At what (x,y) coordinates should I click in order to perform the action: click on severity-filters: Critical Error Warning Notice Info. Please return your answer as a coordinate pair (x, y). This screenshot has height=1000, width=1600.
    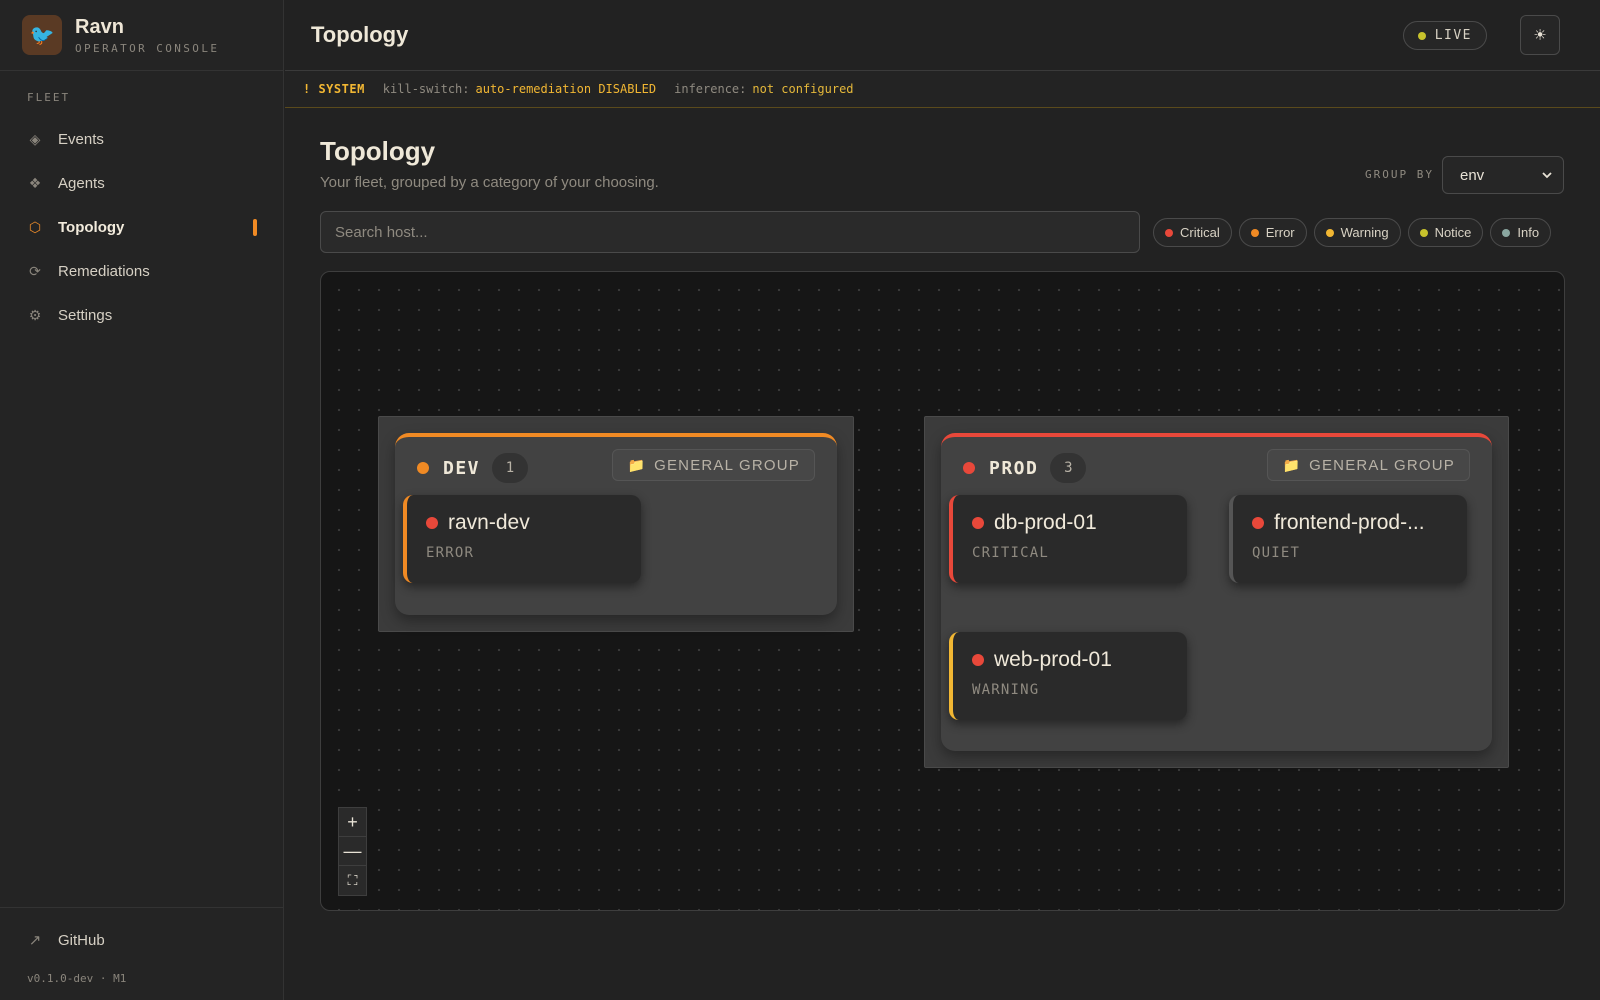
    Looking at the image, I should click on (1352, 232).